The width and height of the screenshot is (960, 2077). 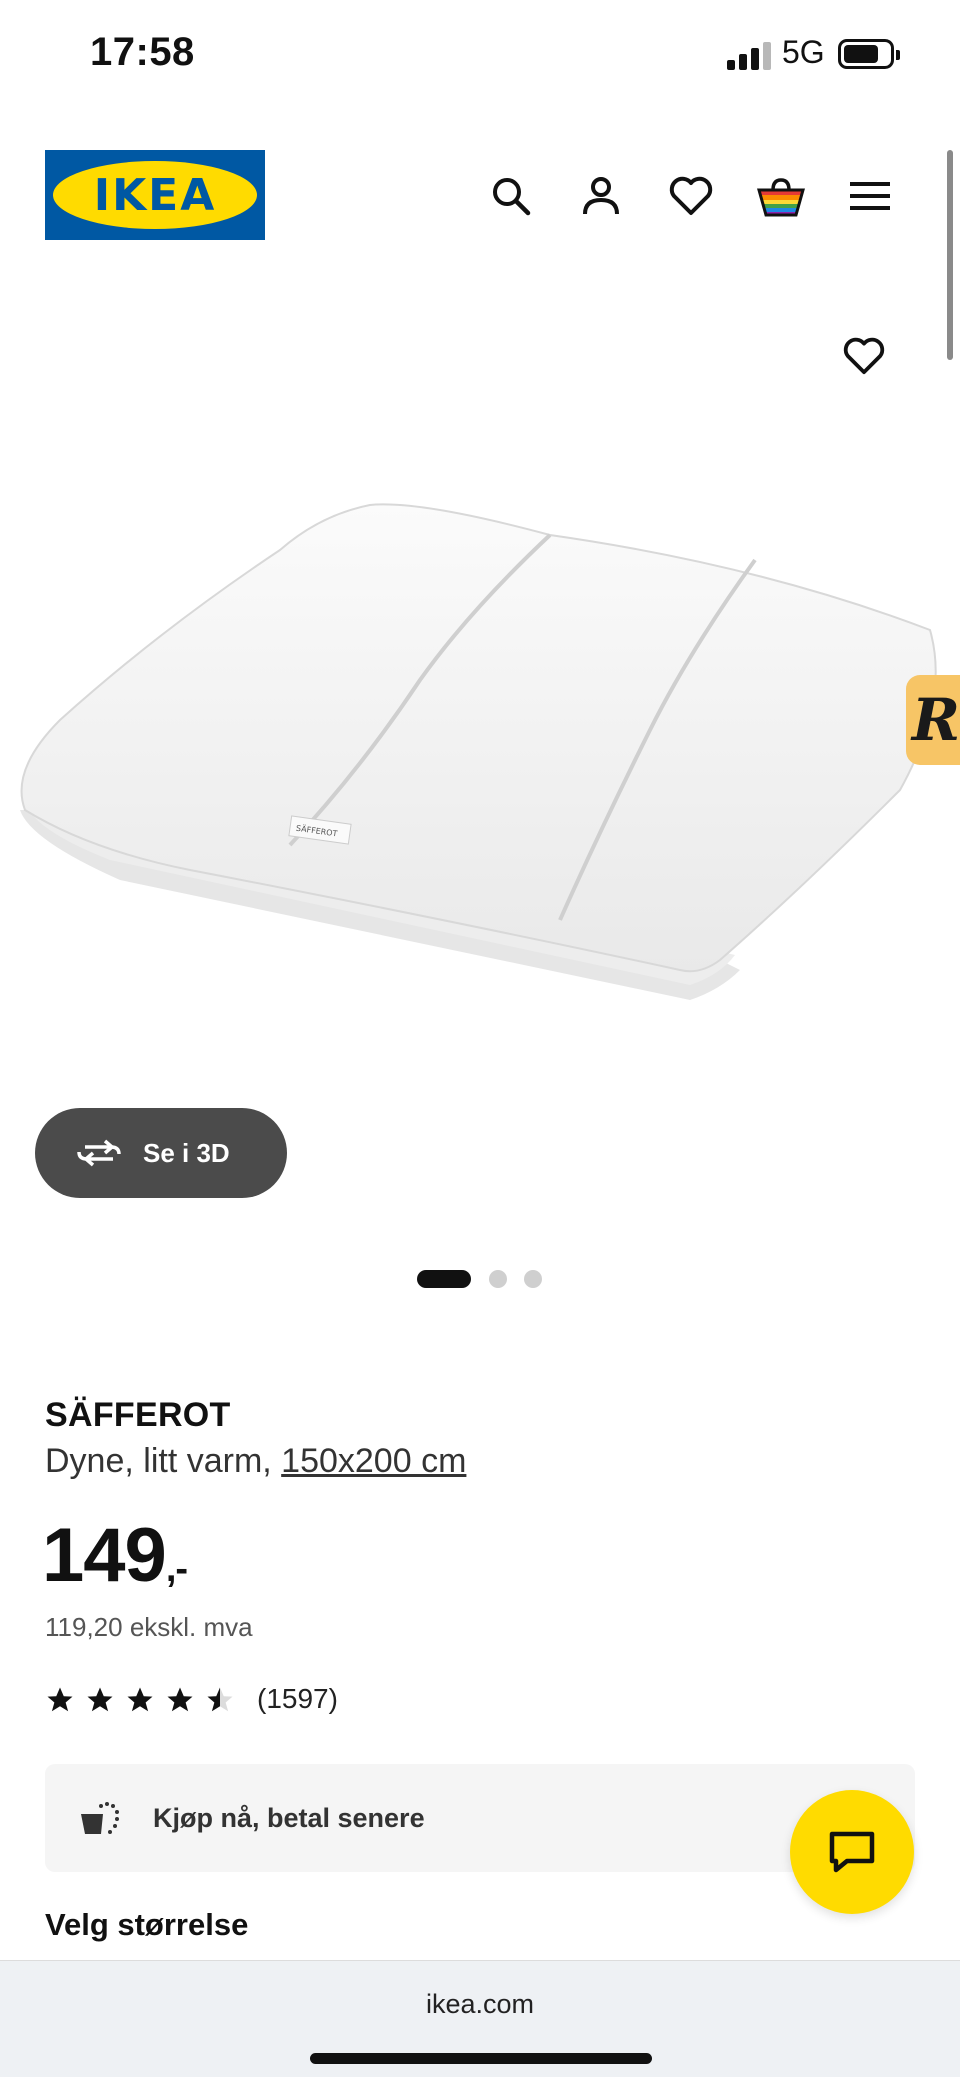 I want to click on ikea-logo: IKEA, so click(x=155, y=195).